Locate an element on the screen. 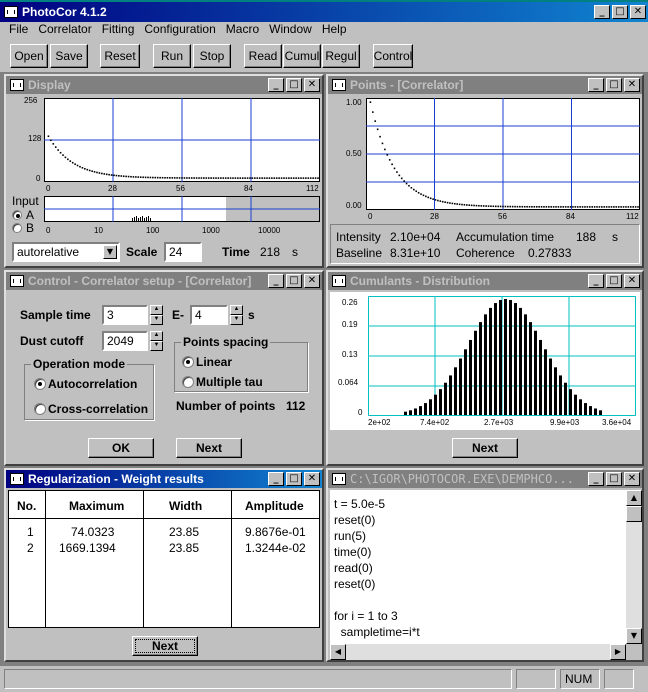 This screenshot has height=692, width=648. menu-fitting: Fitting is located at coordinates (118, 31).